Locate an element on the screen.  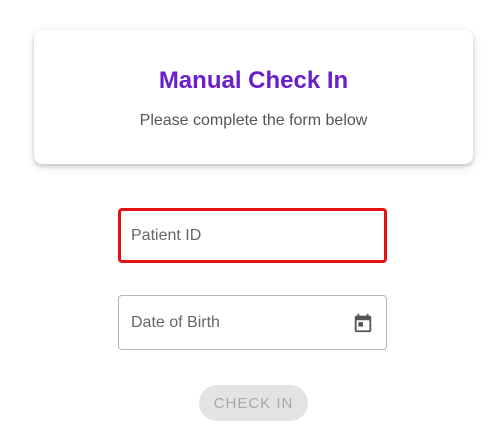
date-of-birth-input is located at coordinates (236, 322).